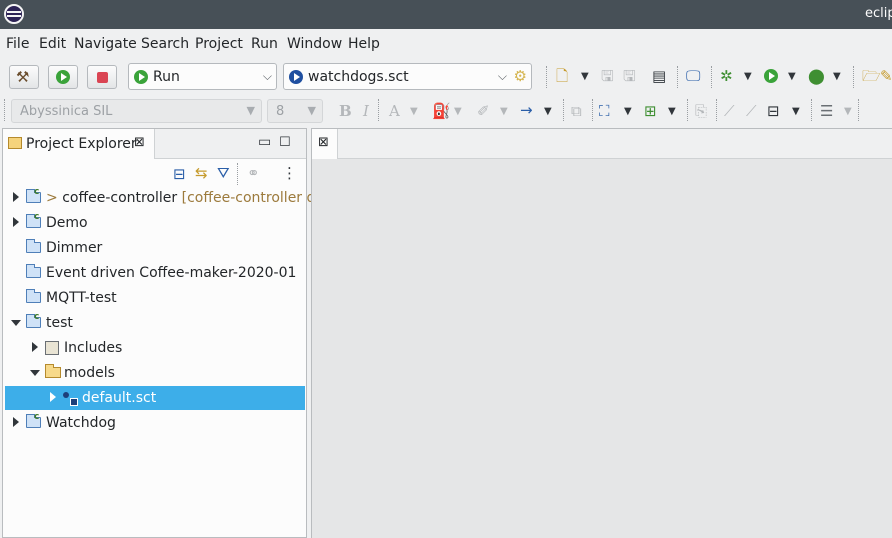 This screenshot has width=892, height=538. What do you see at coordinates (358, 77) in the screenshot?
I see `launch-target-label: watchdogs.sct` at bounding box center [358, 77].